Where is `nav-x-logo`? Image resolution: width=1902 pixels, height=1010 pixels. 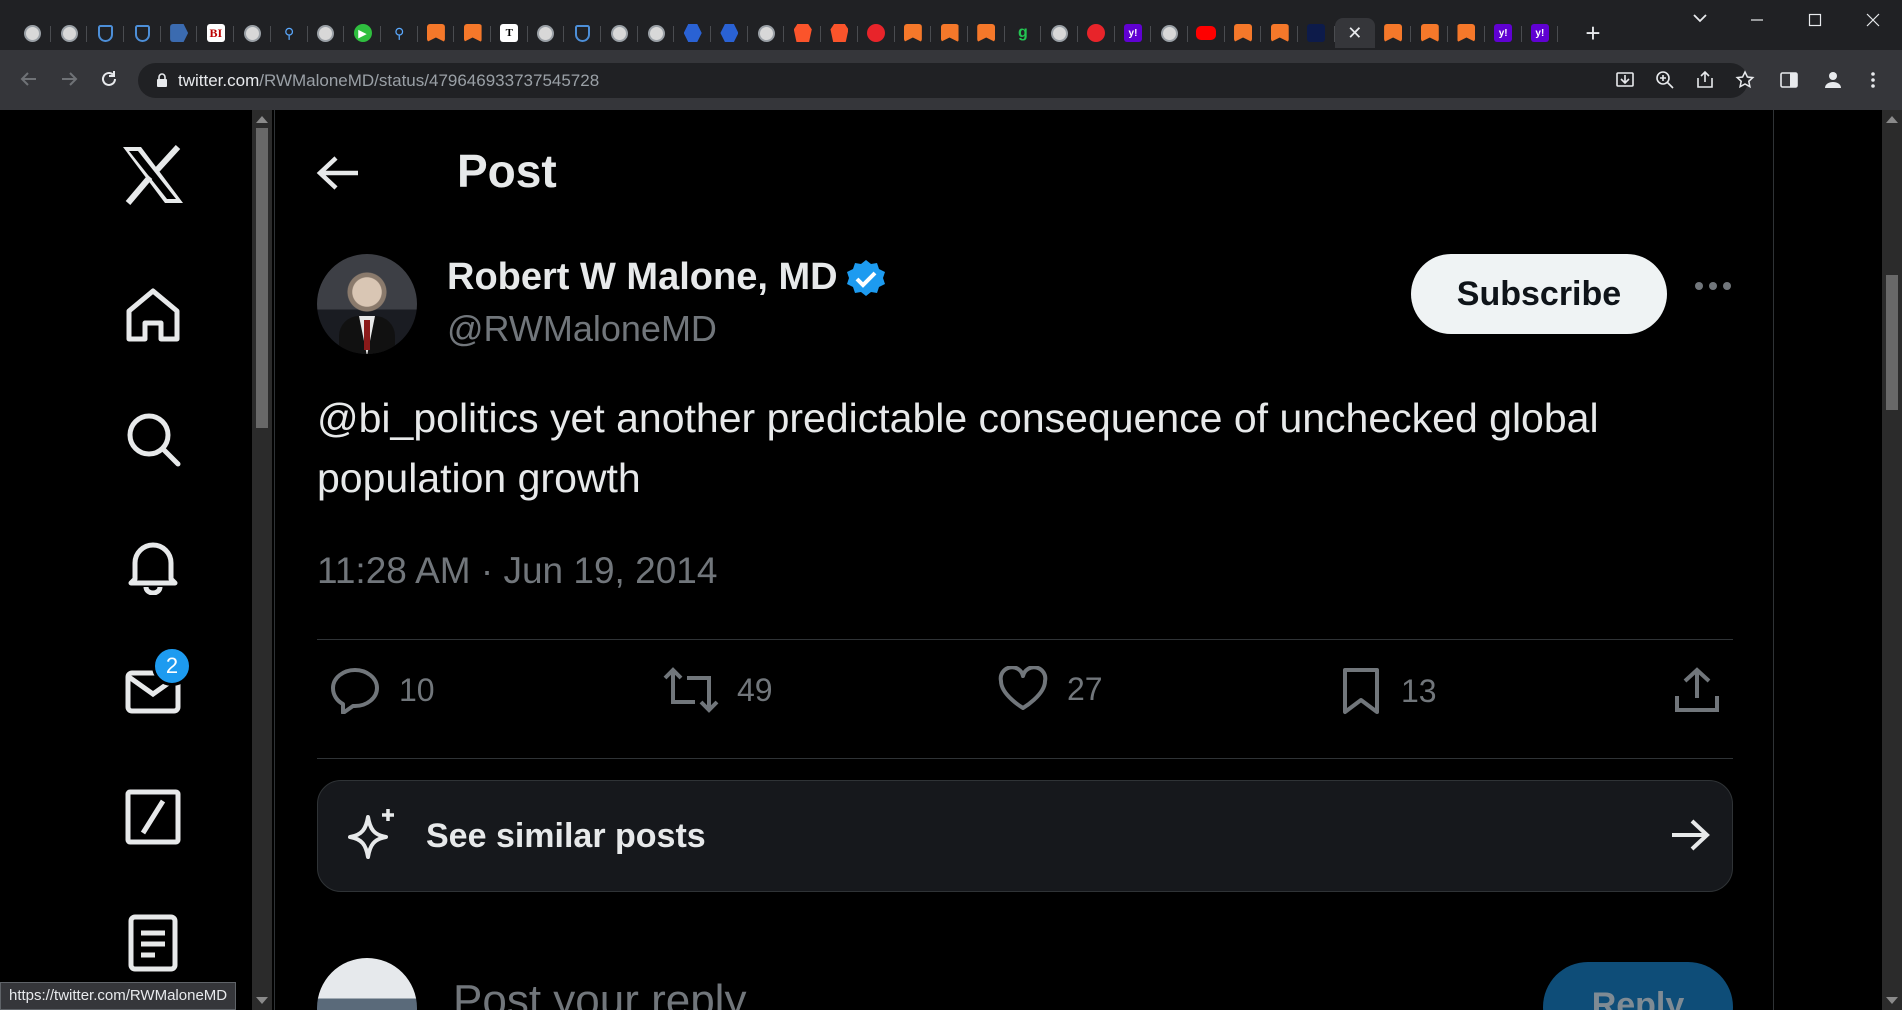
nav-x-logo is located at coordinates (153, 175).